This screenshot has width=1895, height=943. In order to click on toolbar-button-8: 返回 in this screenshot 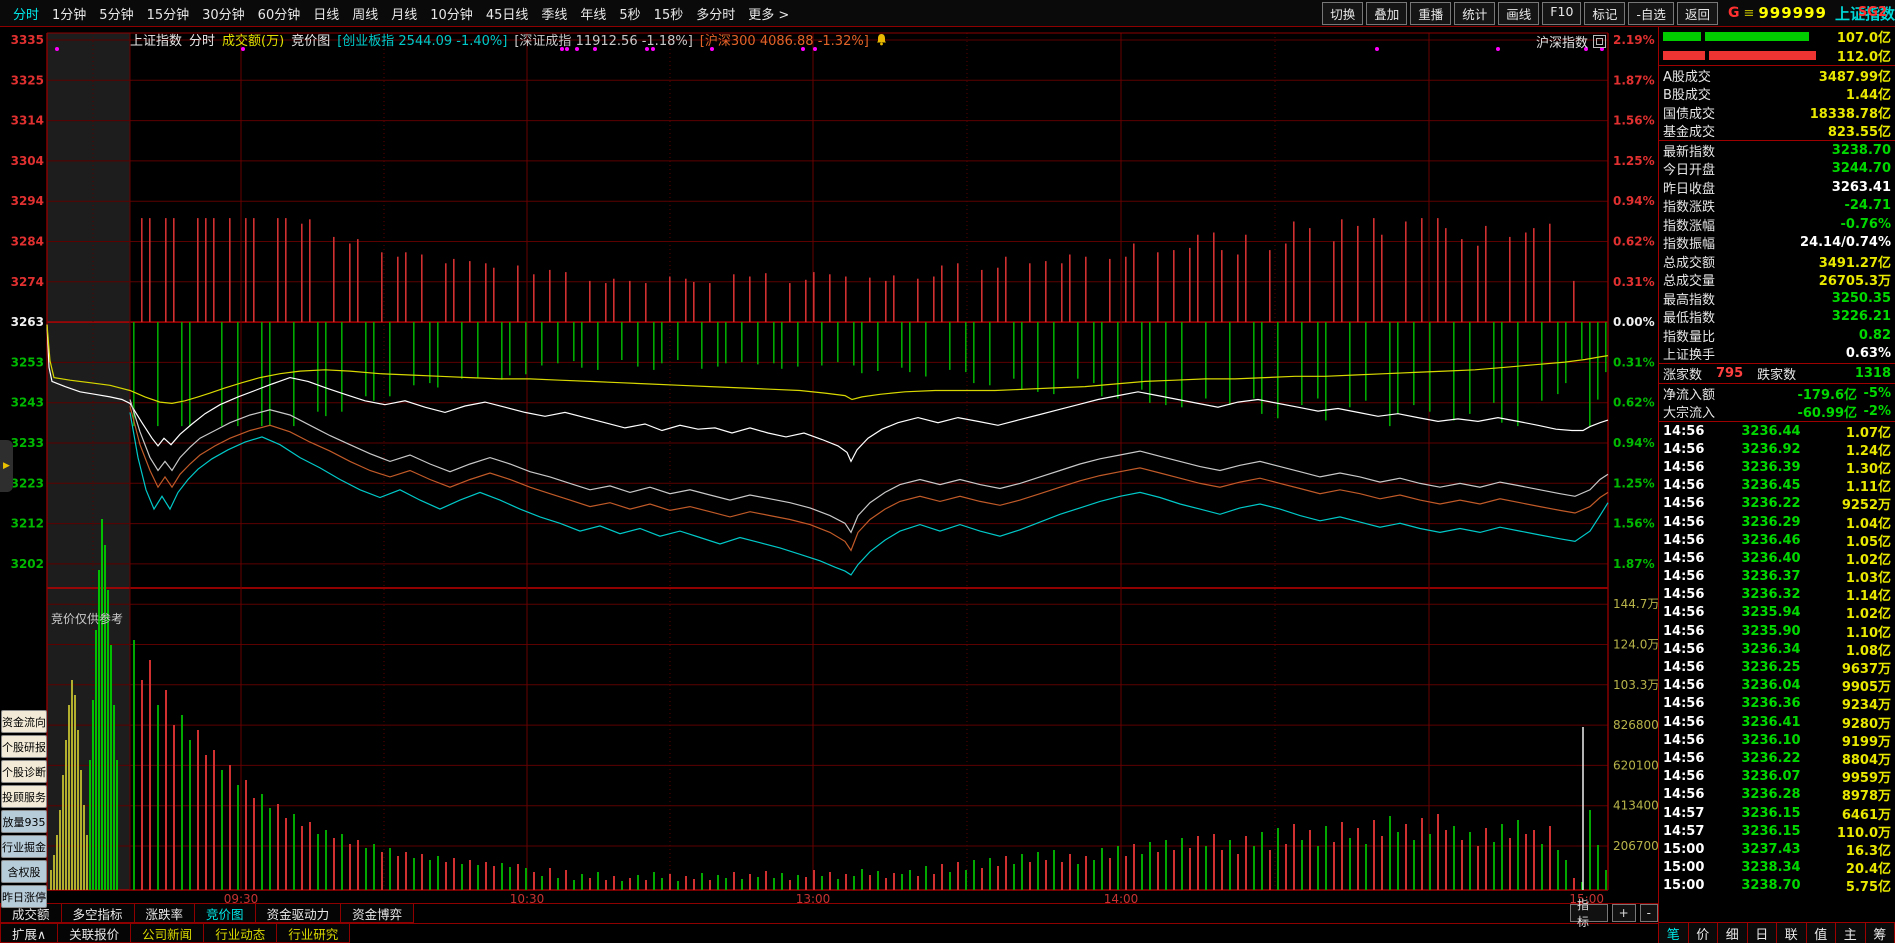, I will do `click(1697, 13)`.